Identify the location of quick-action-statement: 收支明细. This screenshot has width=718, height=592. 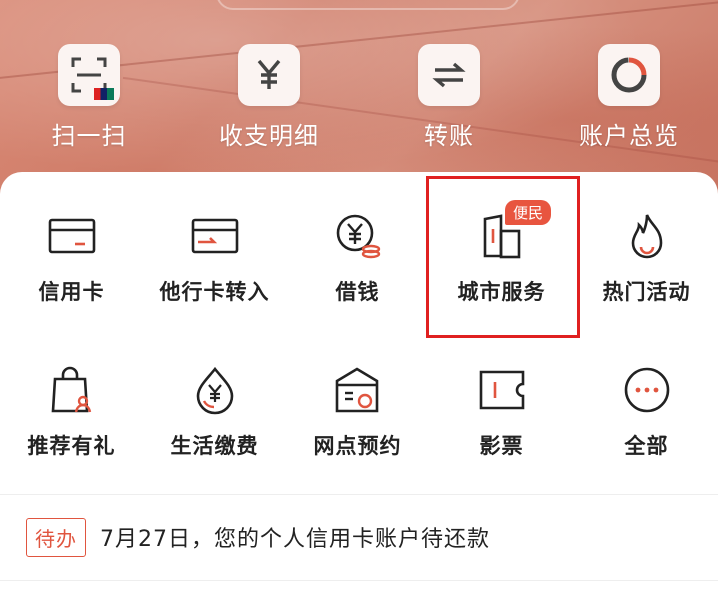
(269, 97).